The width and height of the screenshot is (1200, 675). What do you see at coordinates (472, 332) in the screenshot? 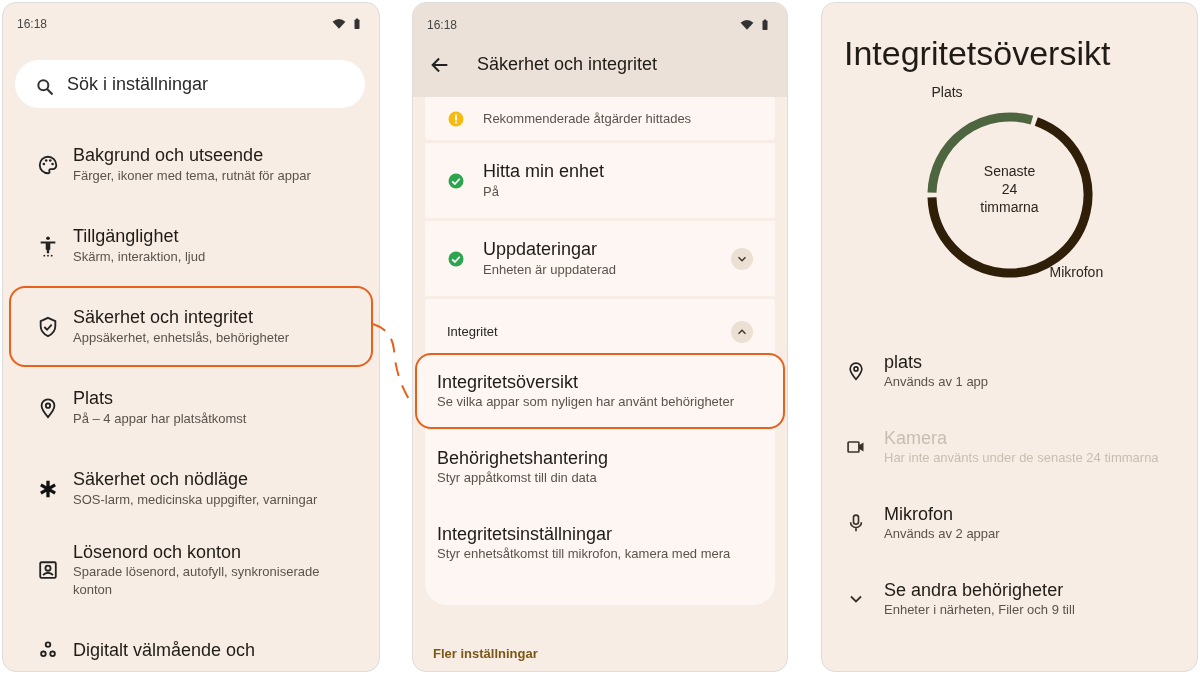
I see `section-title: Integritet` at bounding box center [472, 332].